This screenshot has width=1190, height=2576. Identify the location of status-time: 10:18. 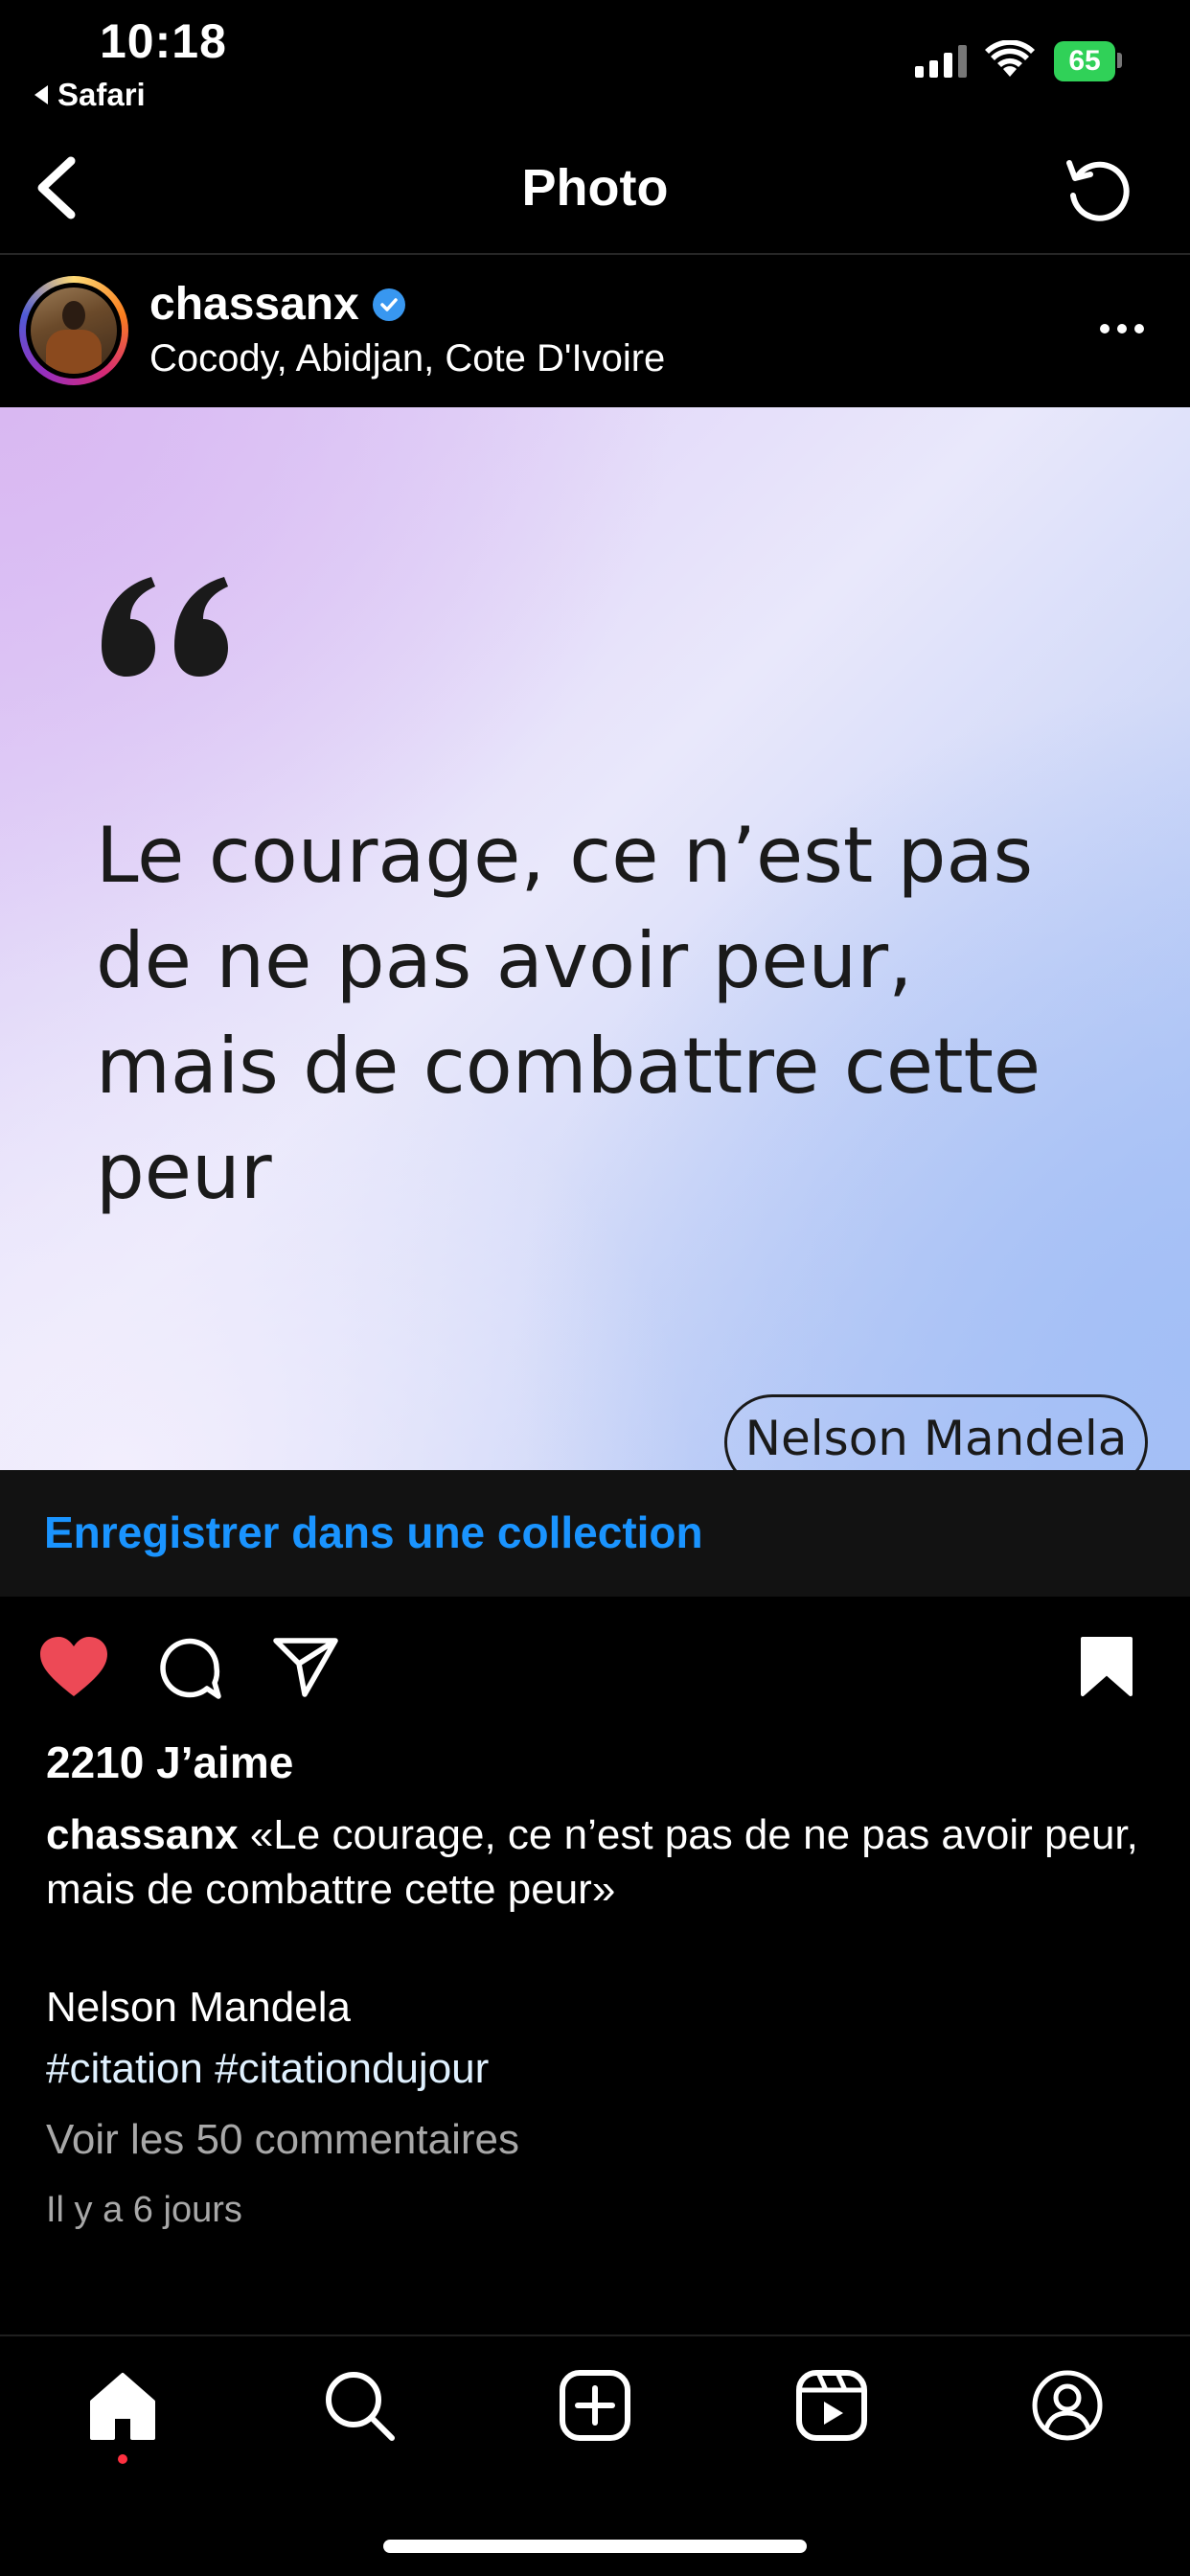
(163, 41).